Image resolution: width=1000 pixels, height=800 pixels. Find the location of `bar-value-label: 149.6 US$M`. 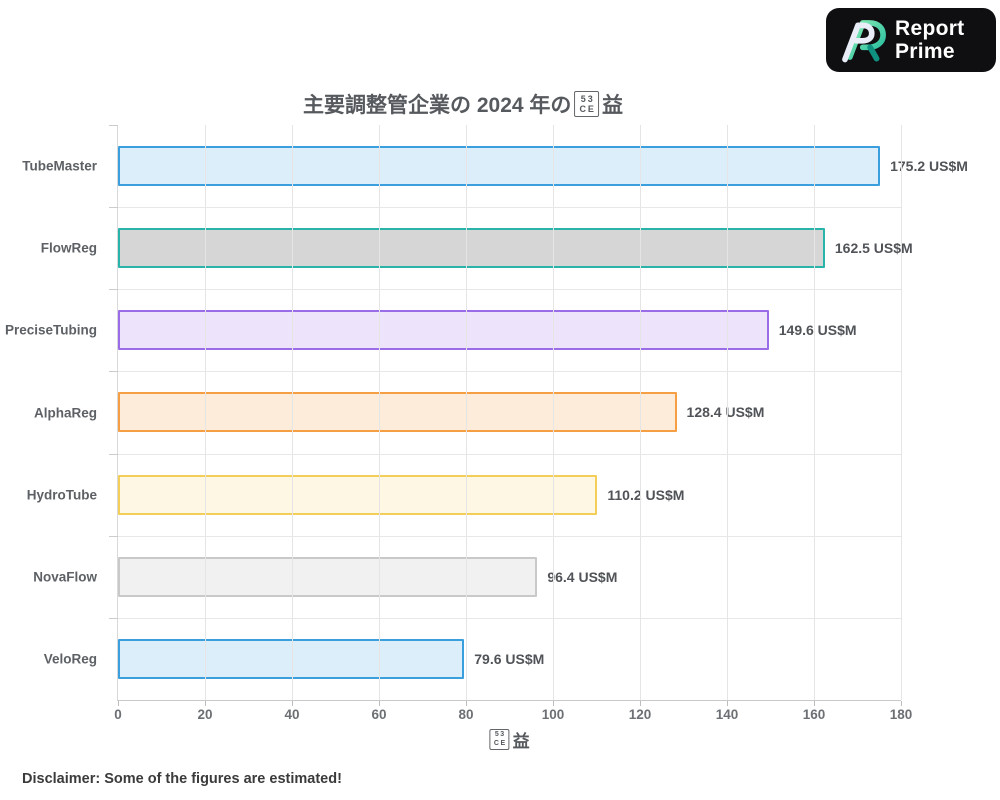

bar-value-label: 149.6 US$M is located at coordinates (817, 330).